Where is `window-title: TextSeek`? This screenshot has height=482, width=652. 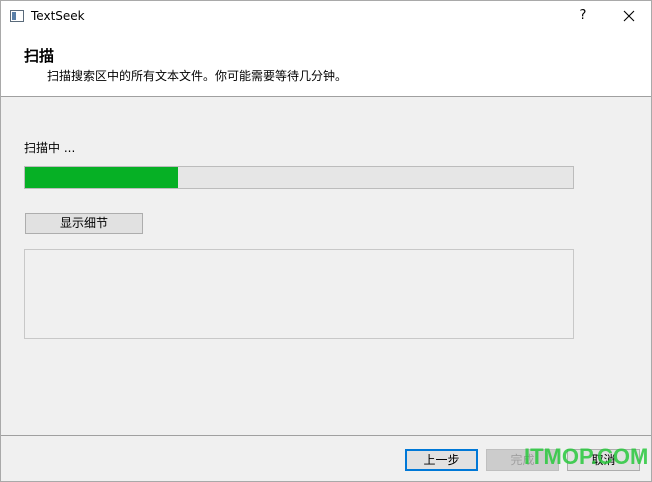
window-title: TextSeek is located at coordinates (58, 16).